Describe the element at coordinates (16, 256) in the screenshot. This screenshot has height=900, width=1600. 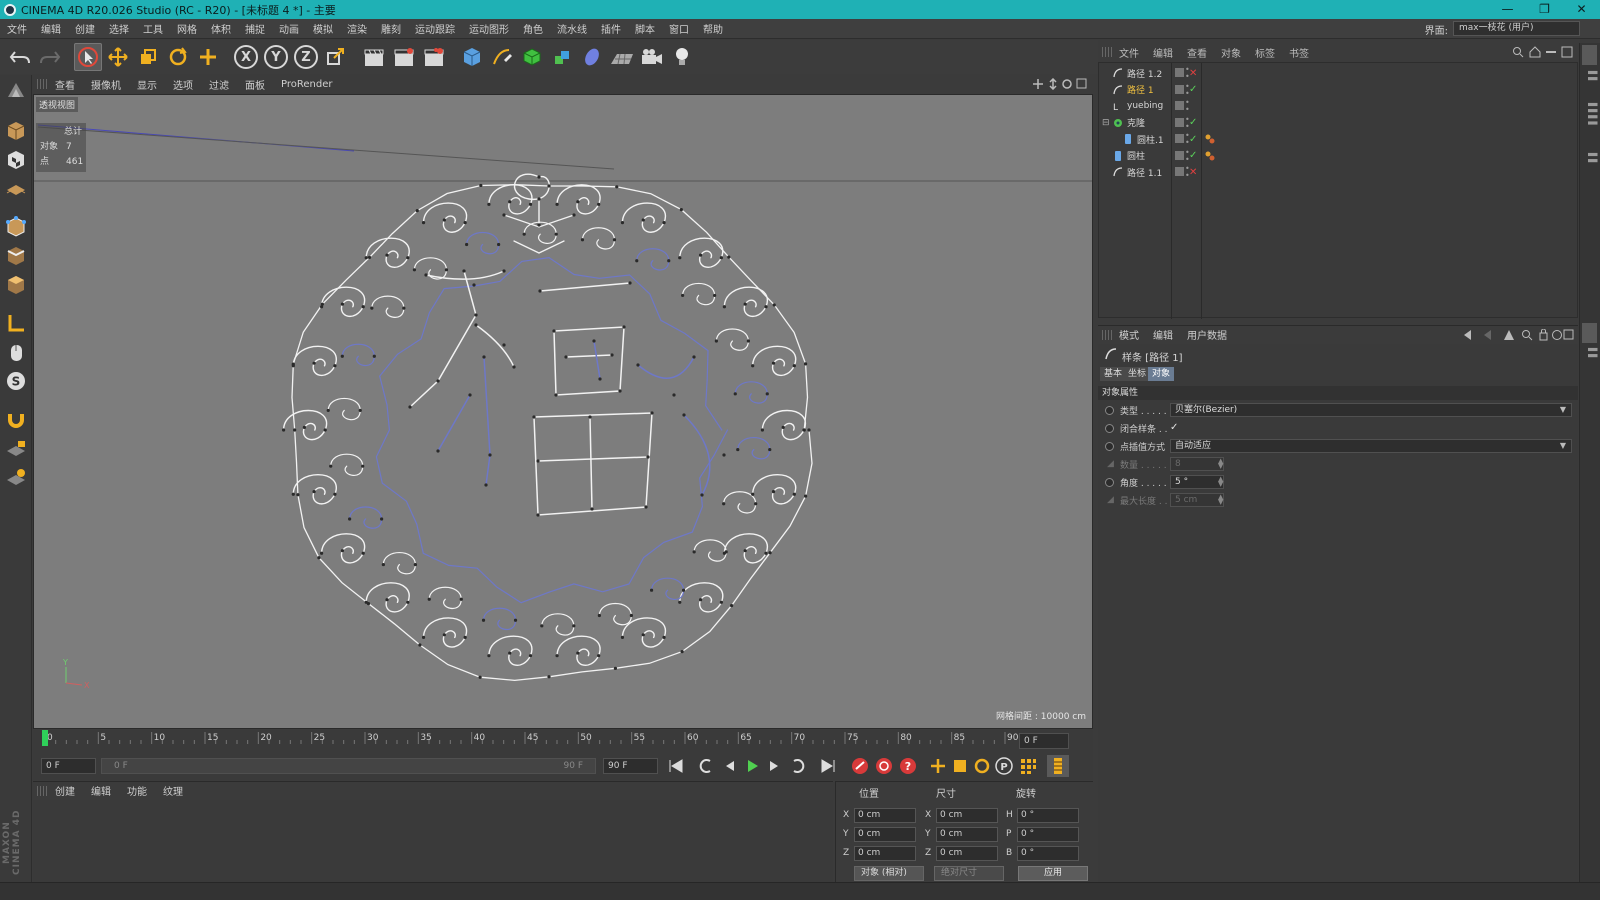
I see `edges-mode-button` at that location.